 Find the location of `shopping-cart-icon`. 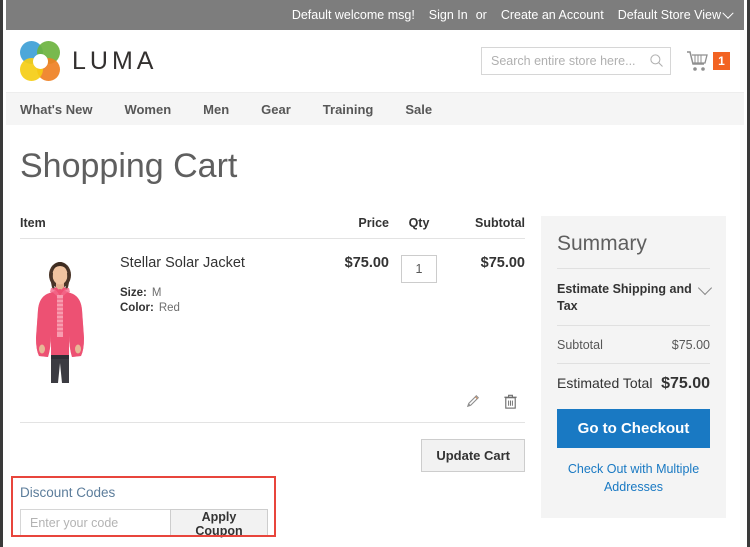

shopping-cart-icon is located at coordinates (697, 61).